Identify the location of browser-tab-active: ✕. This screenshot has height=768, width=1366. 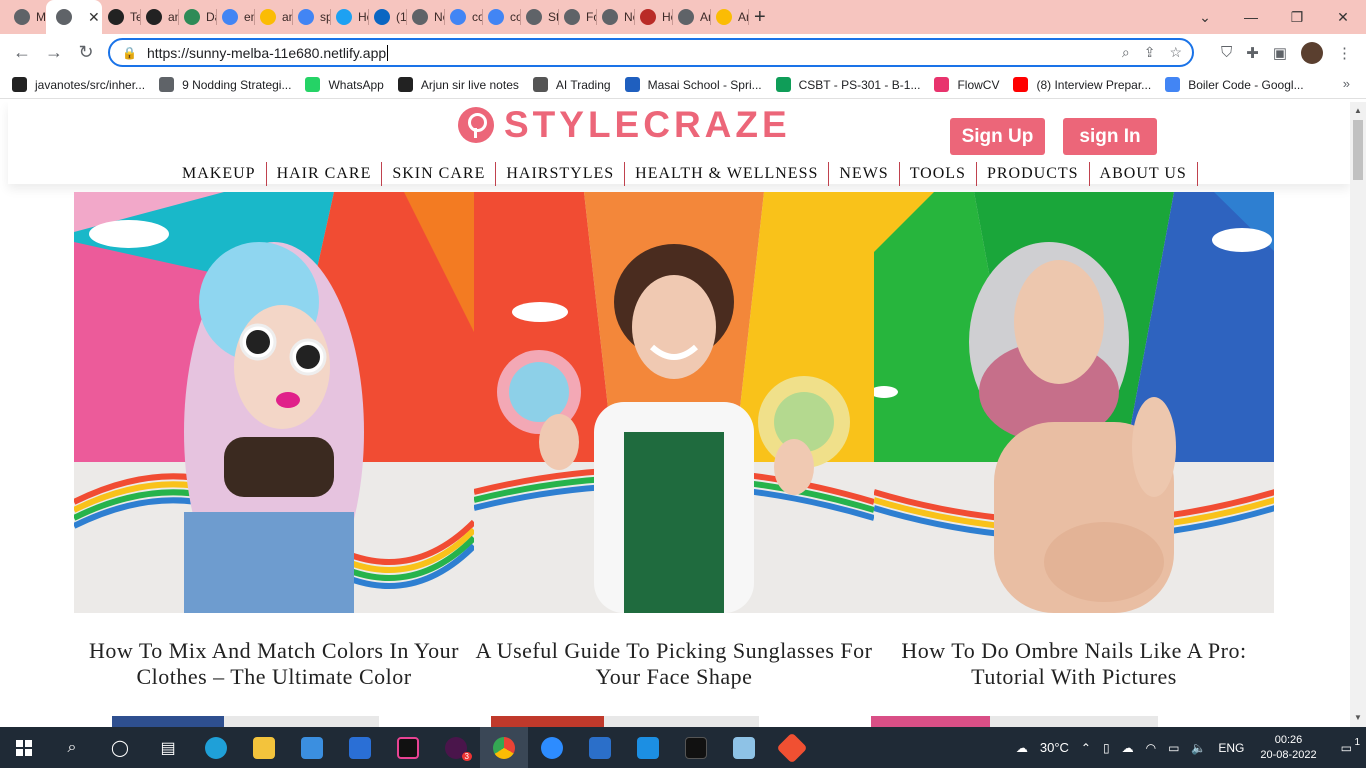
(74, 17).